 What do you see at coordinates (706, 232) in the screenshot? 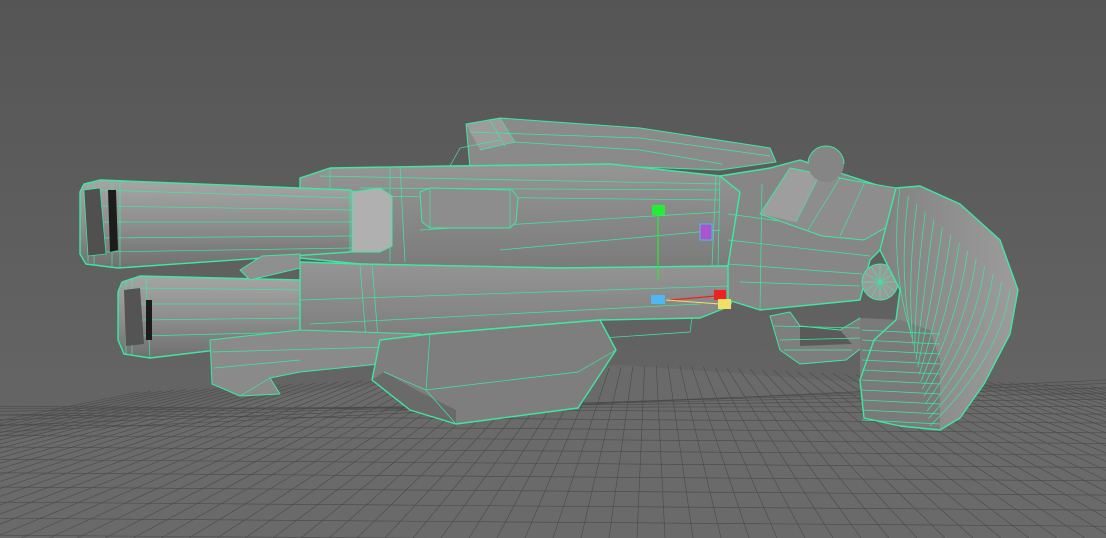
I see `pivot-marker` at bounding box center [706, 232].